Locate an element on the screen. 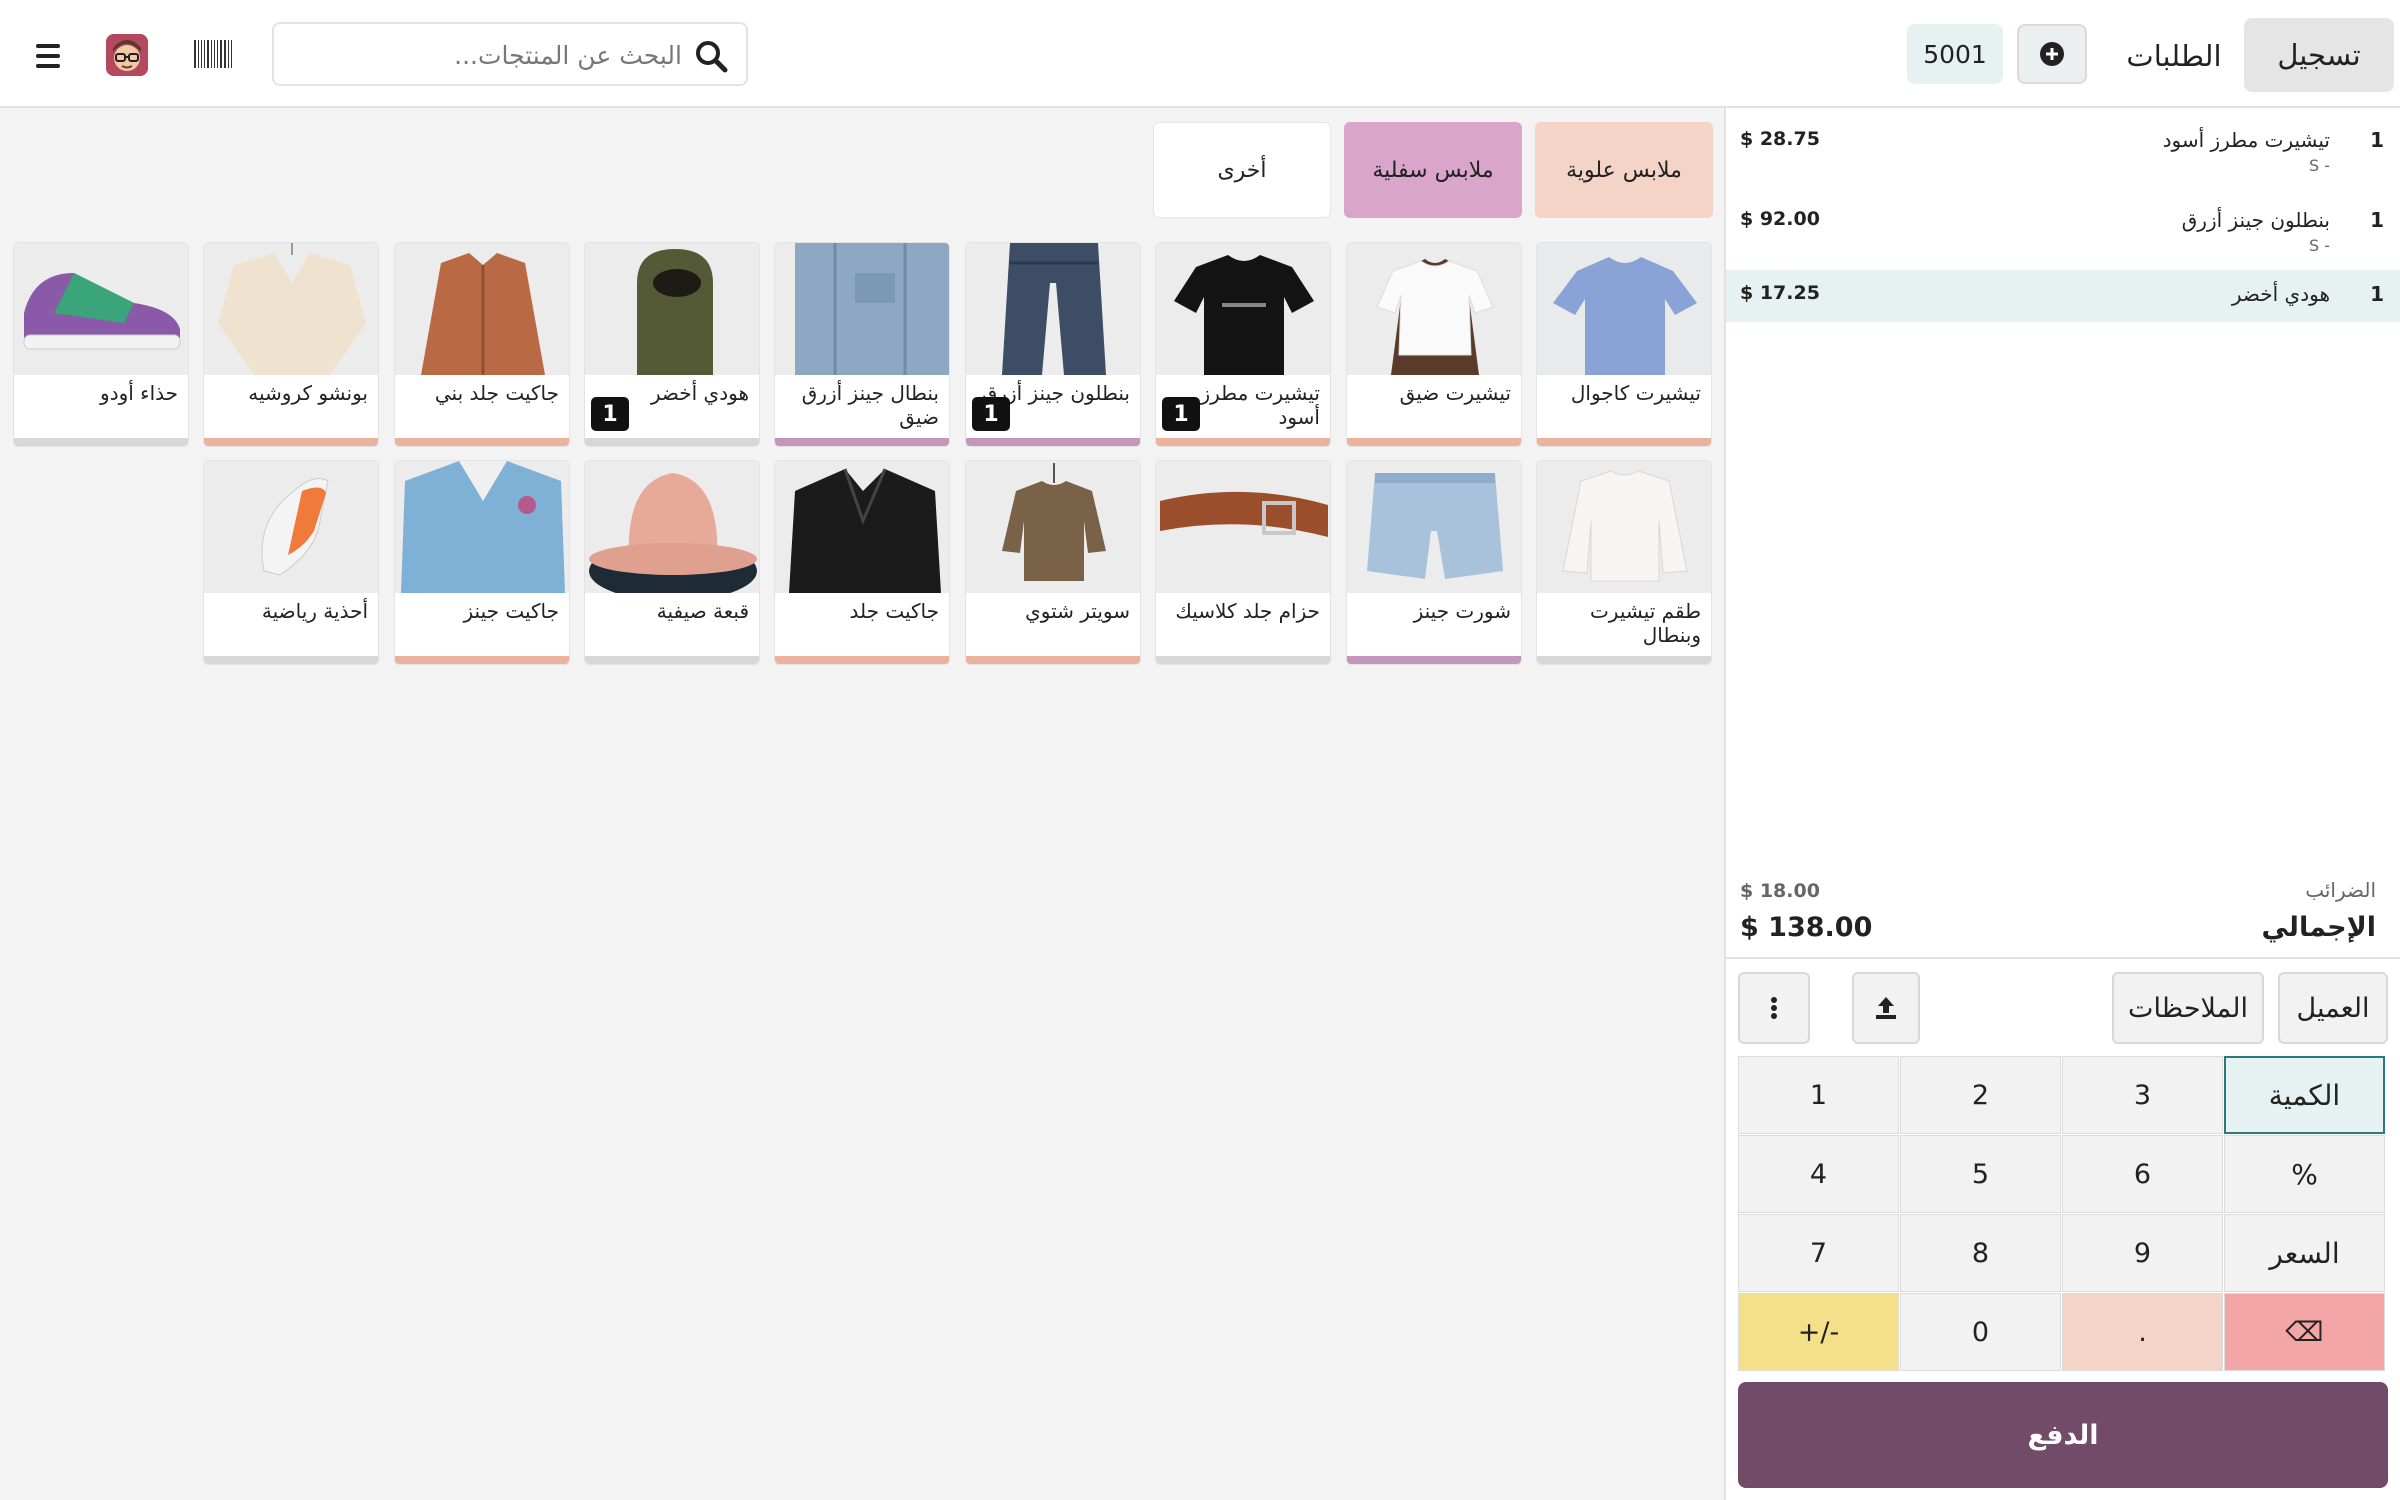  numpad-key-2: 2 is located at coordinates (1980, 1095).